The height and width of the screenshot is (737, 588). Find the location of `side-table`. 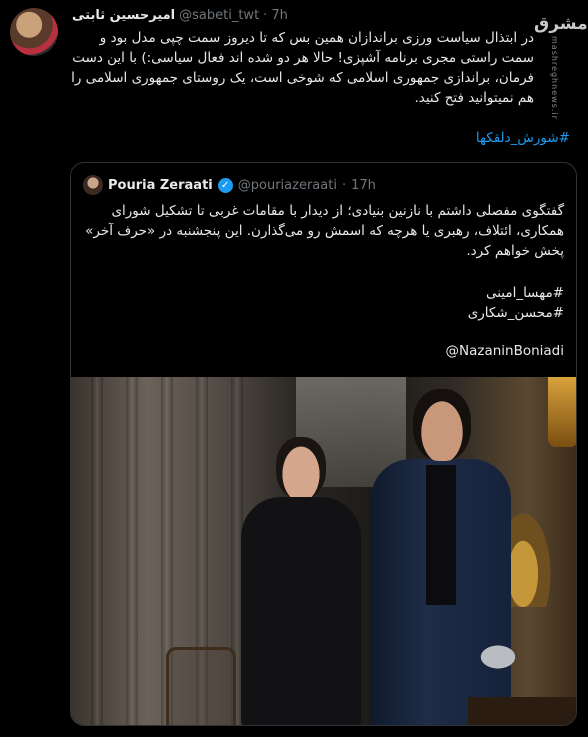

side-table is located at coordinates (522, 711).